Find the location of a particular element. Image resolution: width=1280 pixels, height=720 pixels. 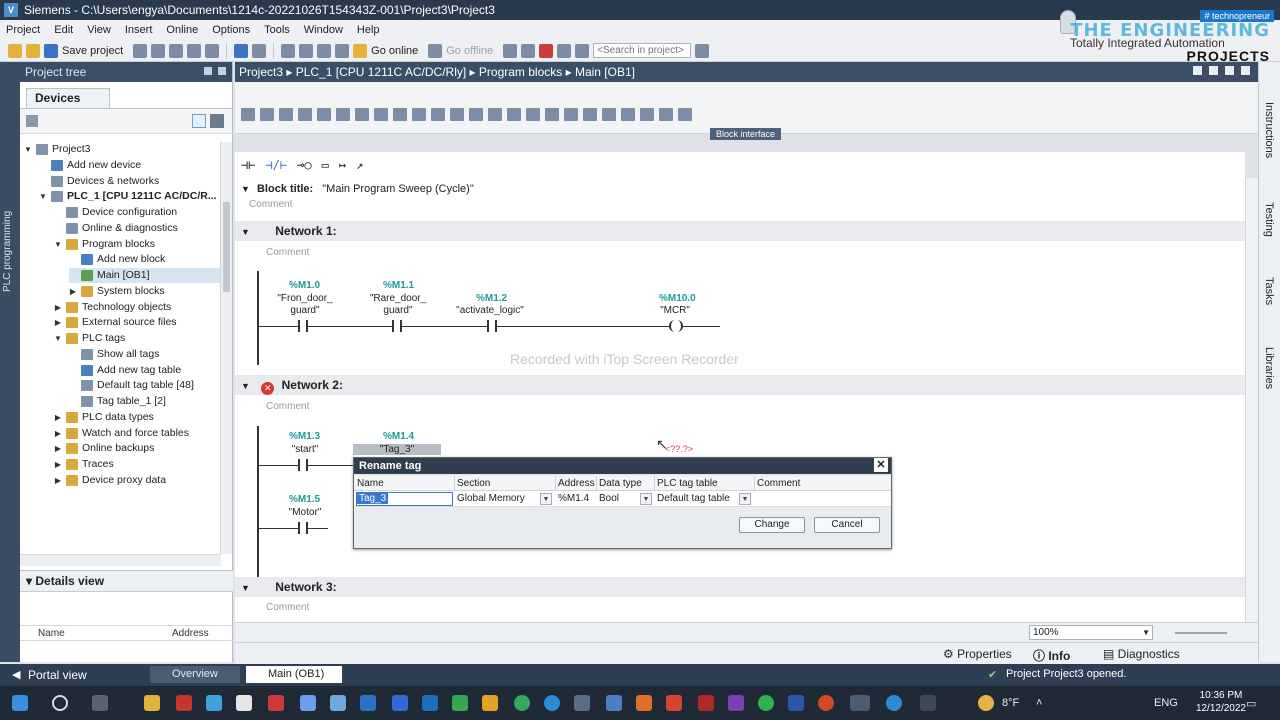

change-button: Change is located at coordinates (772, 525).